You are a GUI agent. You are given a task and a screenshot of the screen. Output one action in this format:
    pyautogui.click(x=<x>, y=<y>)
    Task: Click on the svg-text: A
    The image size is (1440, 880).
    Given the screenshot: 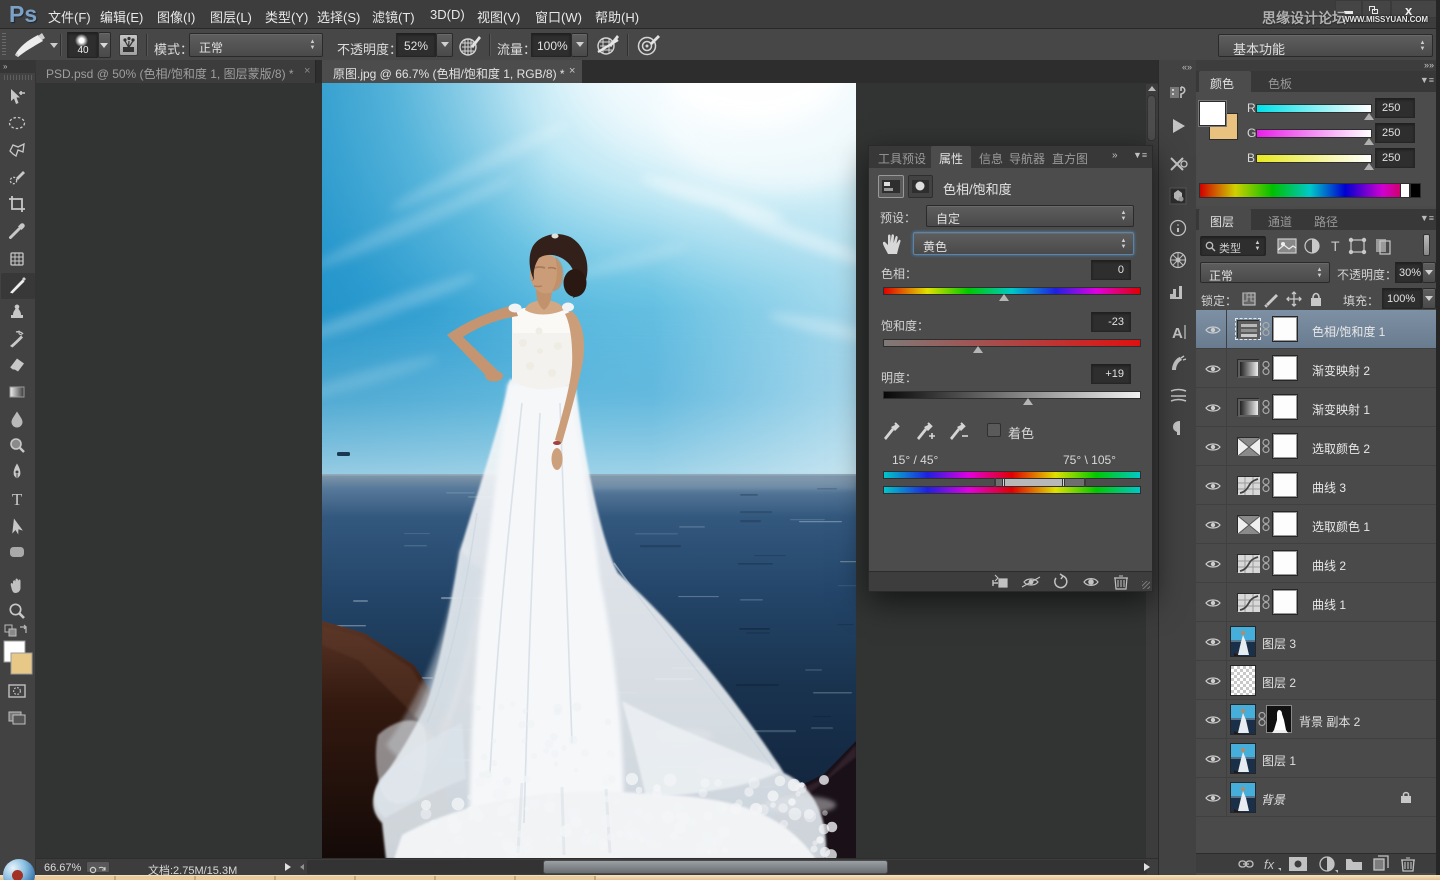 What is the action you would take?
    pyautogui.click(x=1177, y=333)
    